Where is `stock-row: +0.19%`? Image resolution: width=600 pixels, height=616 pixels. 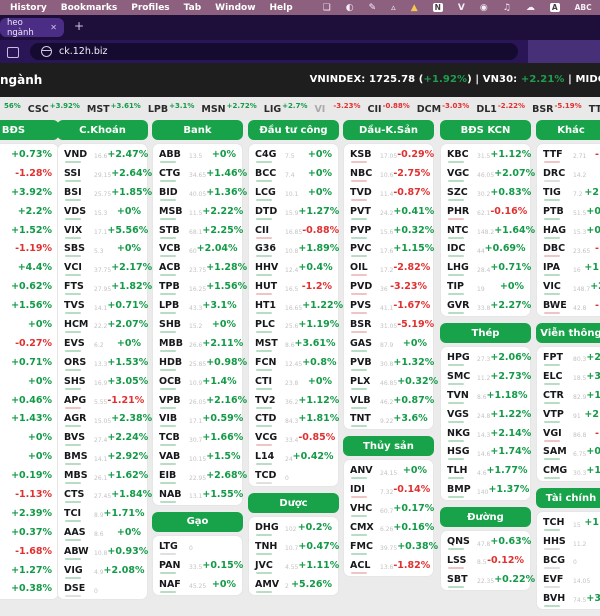
stock-row: +0.19% is located at coordinates (26, 475).